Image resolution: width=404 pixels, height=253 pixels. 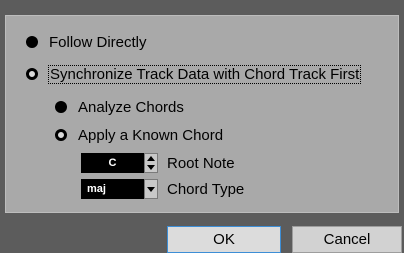 I want to click on analyze-chords-option: Analyze Chords, so click(x=119, y=107).